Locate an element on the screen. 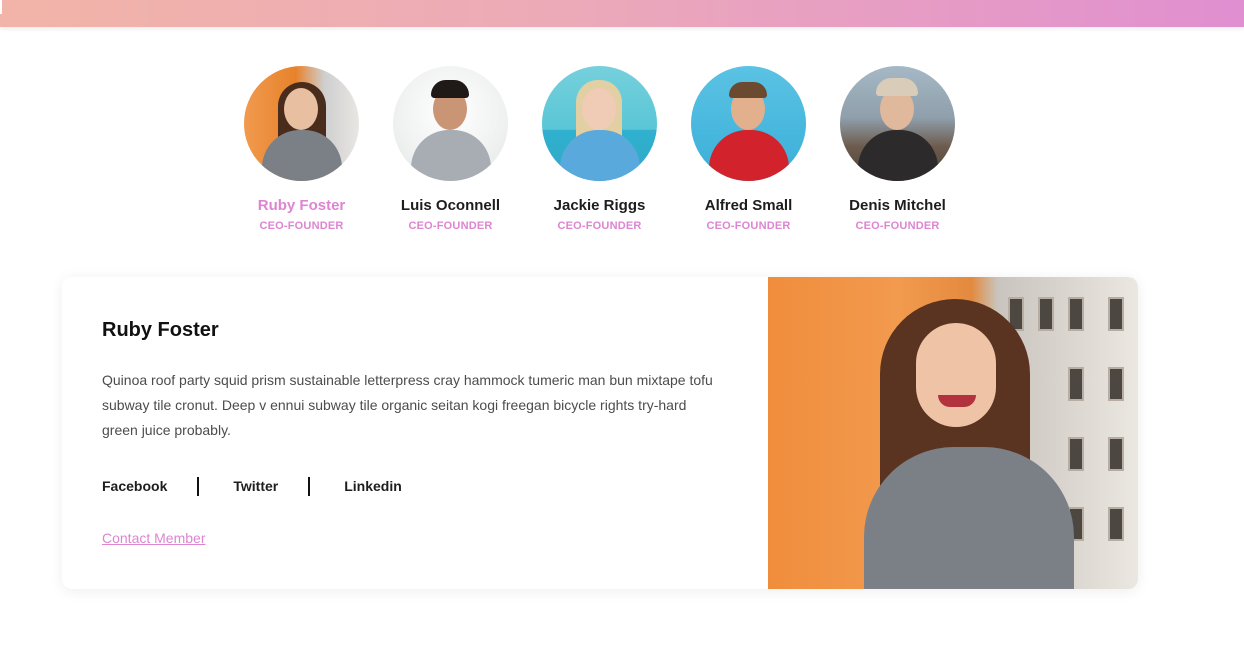 The image size is (1244, 660). team-member-alfred-small: Alfred Small CEO-FOUNDER is located at coordinates (748, 149).